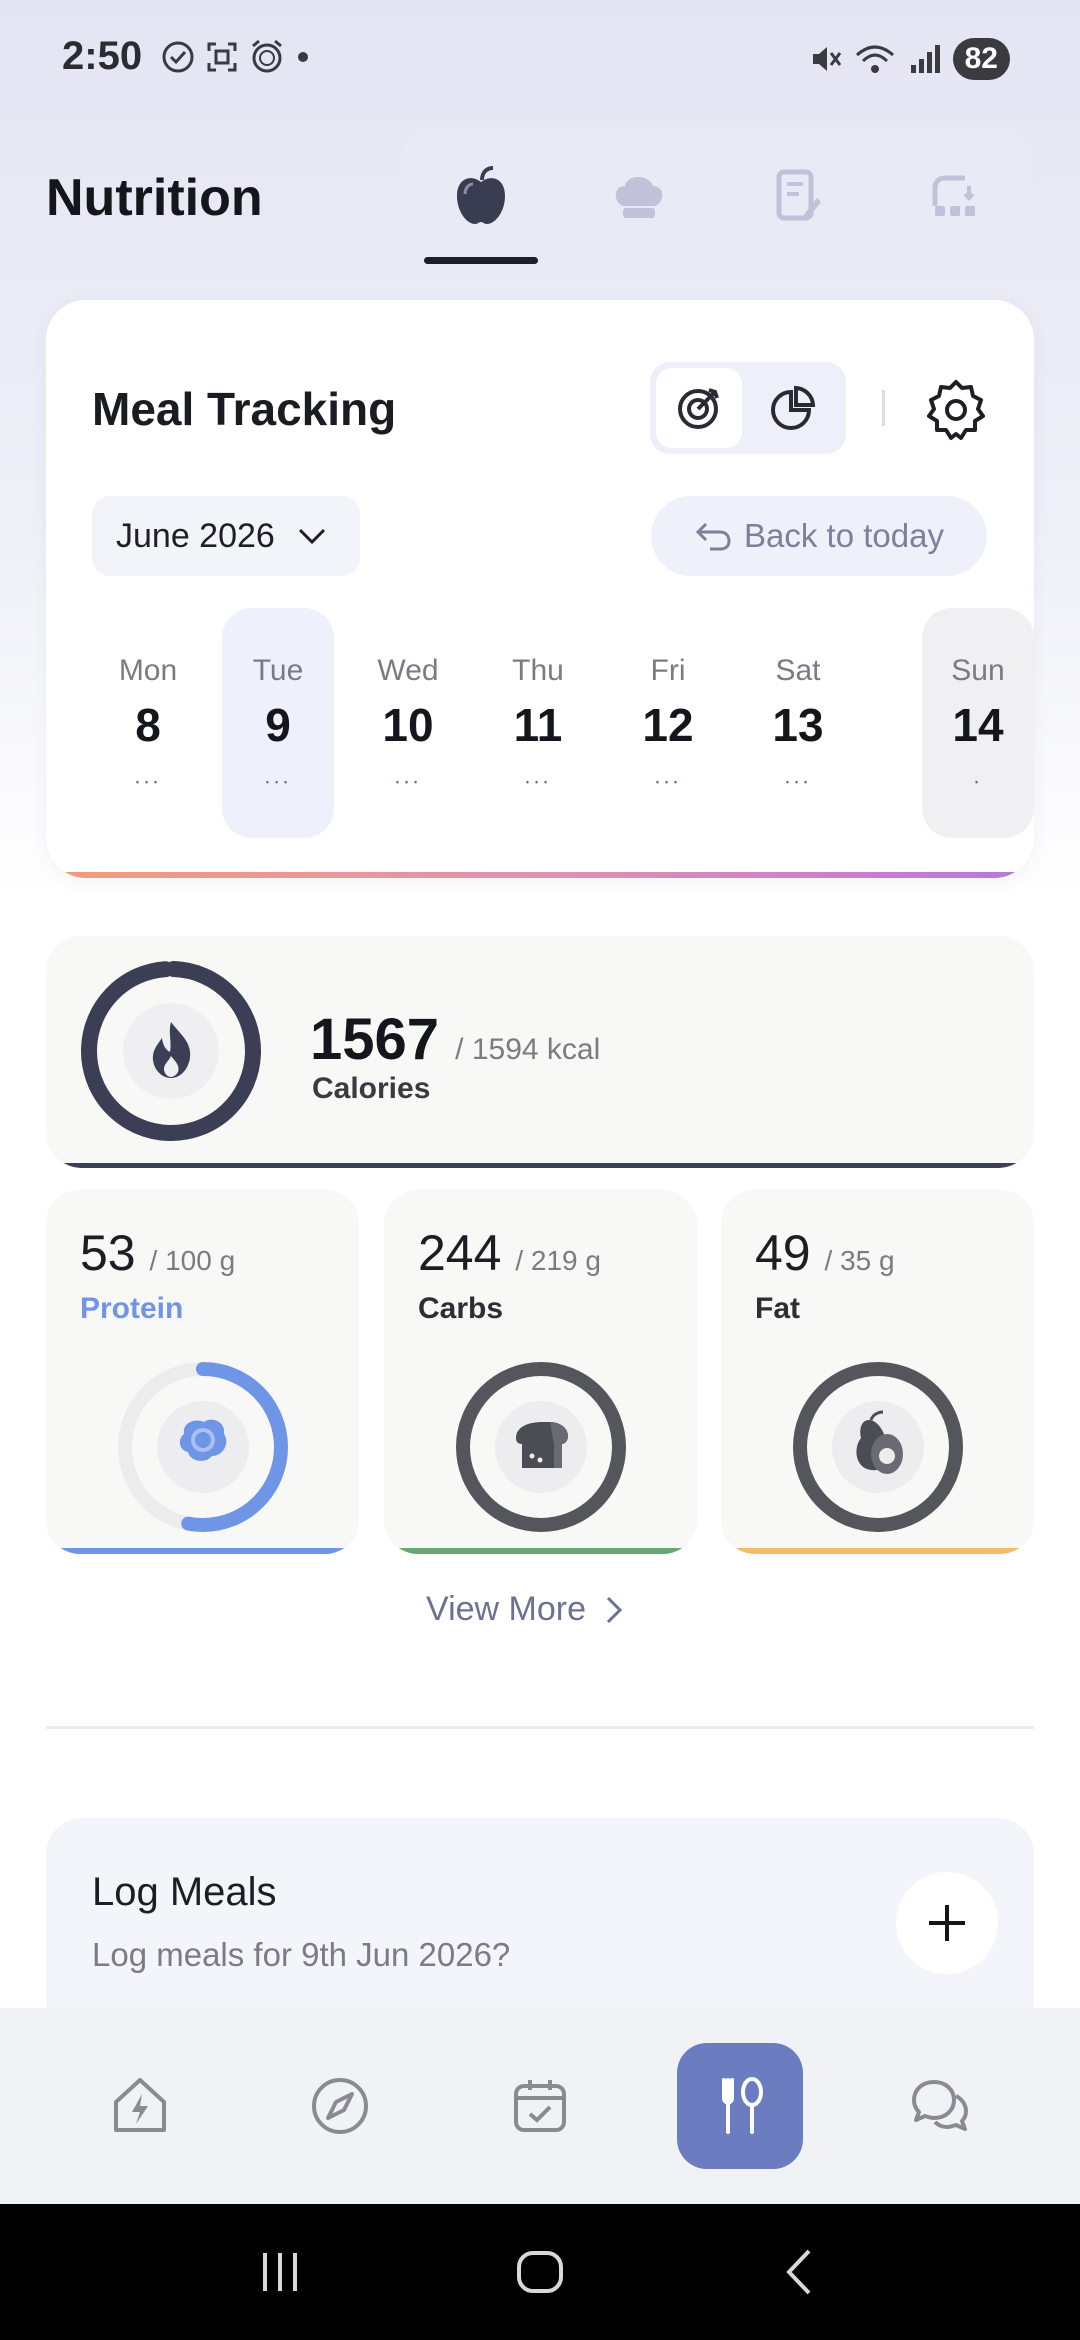 The height and width of the screenshot is (2340, 1080). I want to click on recipe-book-icon, so click(798, 195).